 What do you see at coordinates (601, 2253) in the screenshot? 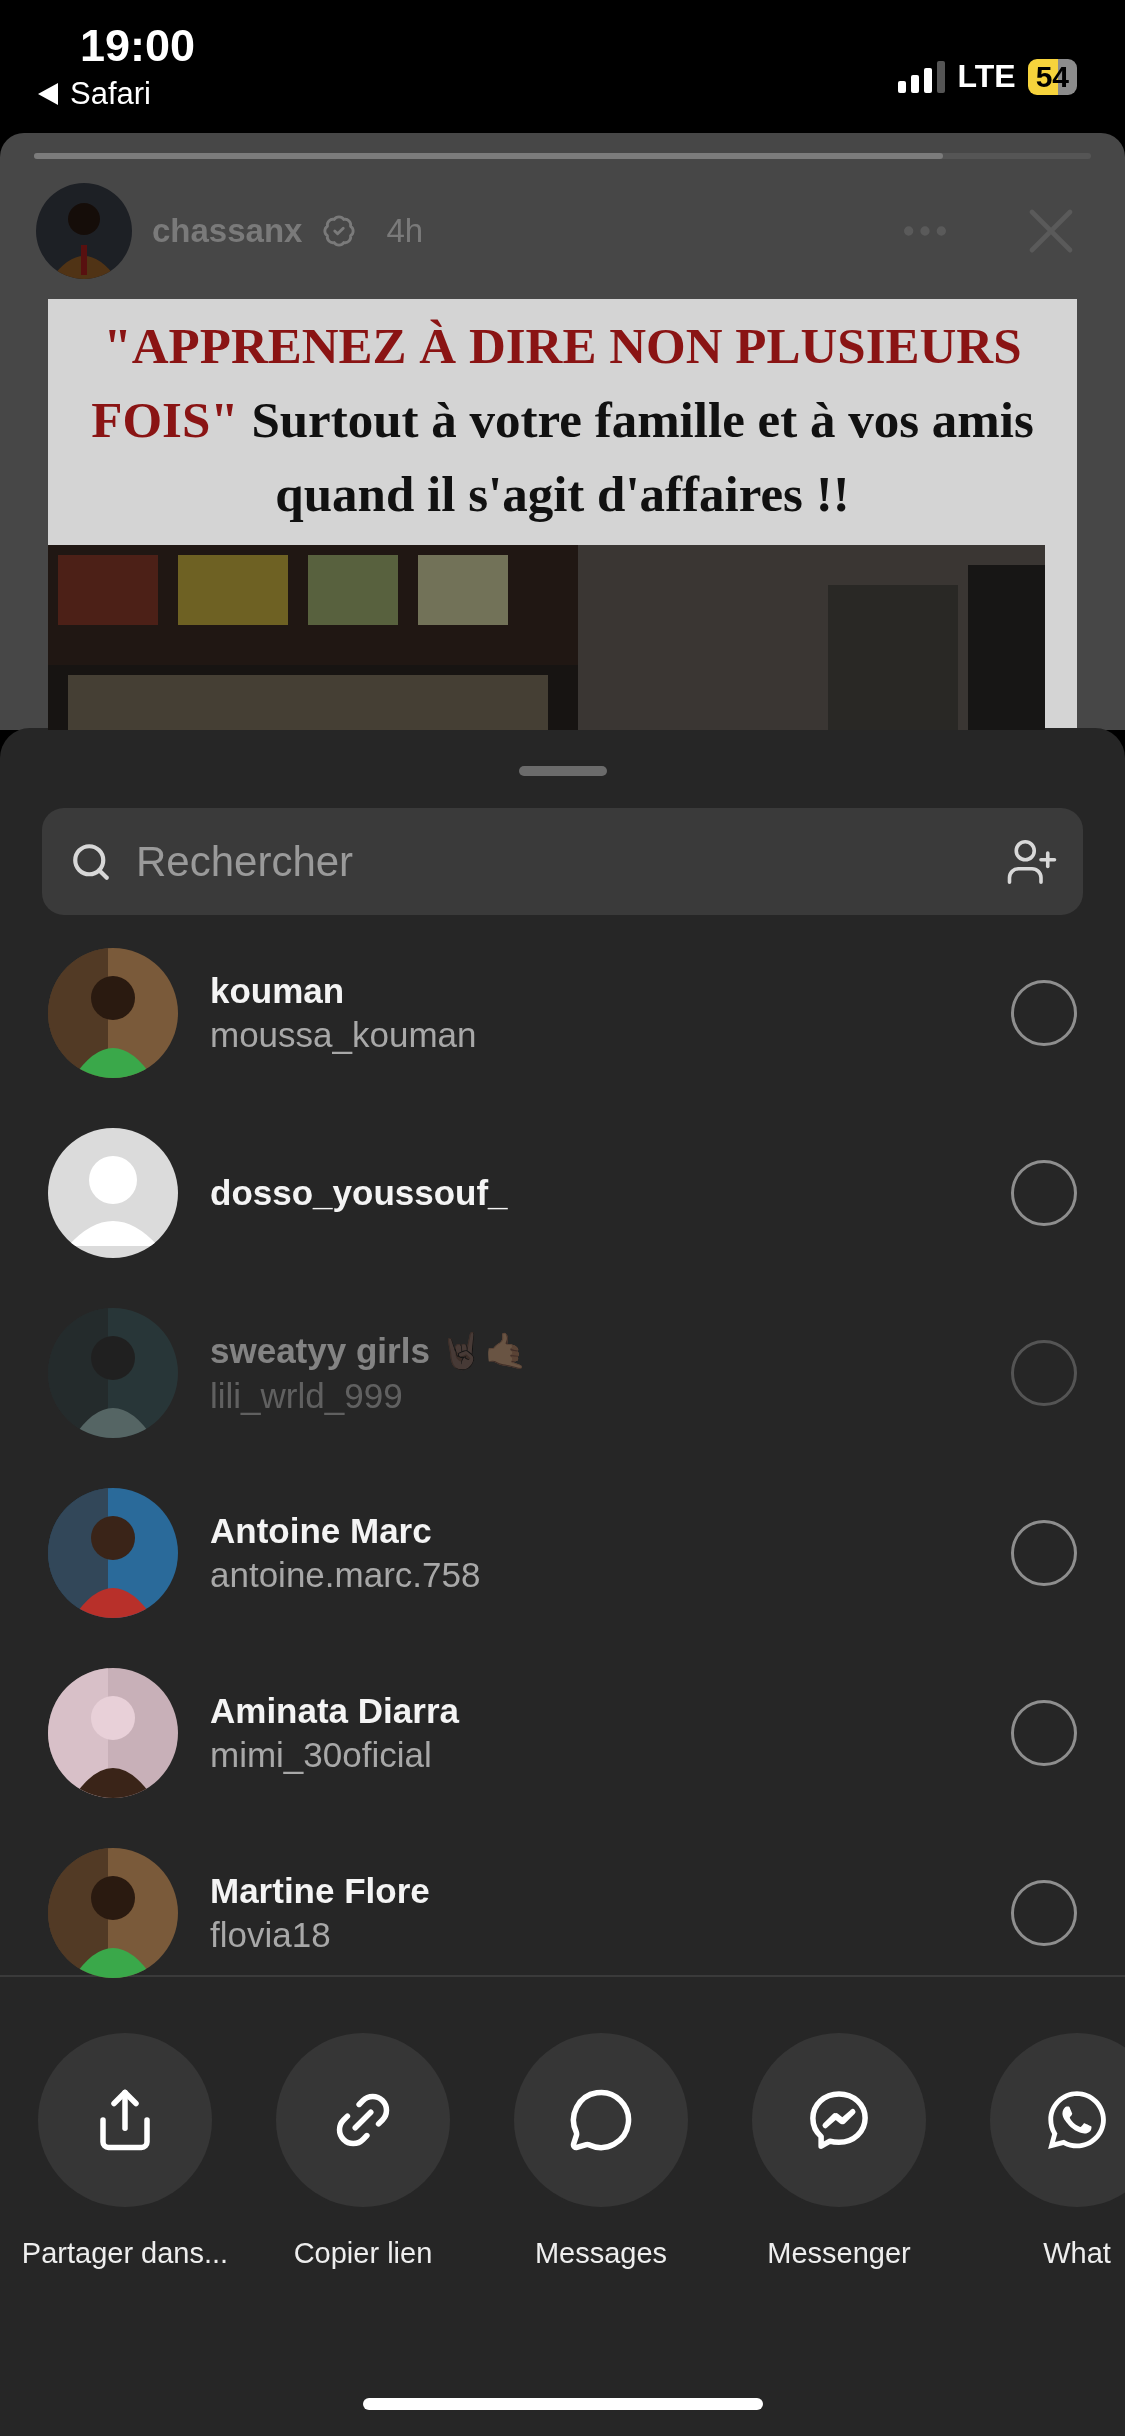
I see `share-target-label: Messages` at bounding box center [601, 2253].